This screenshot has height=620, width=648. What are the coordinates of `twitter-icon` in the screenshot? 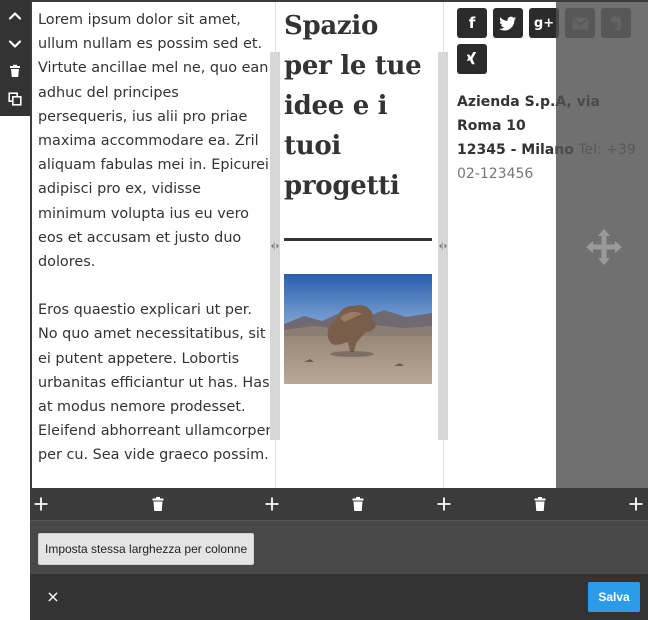 It's located at (508, 23).